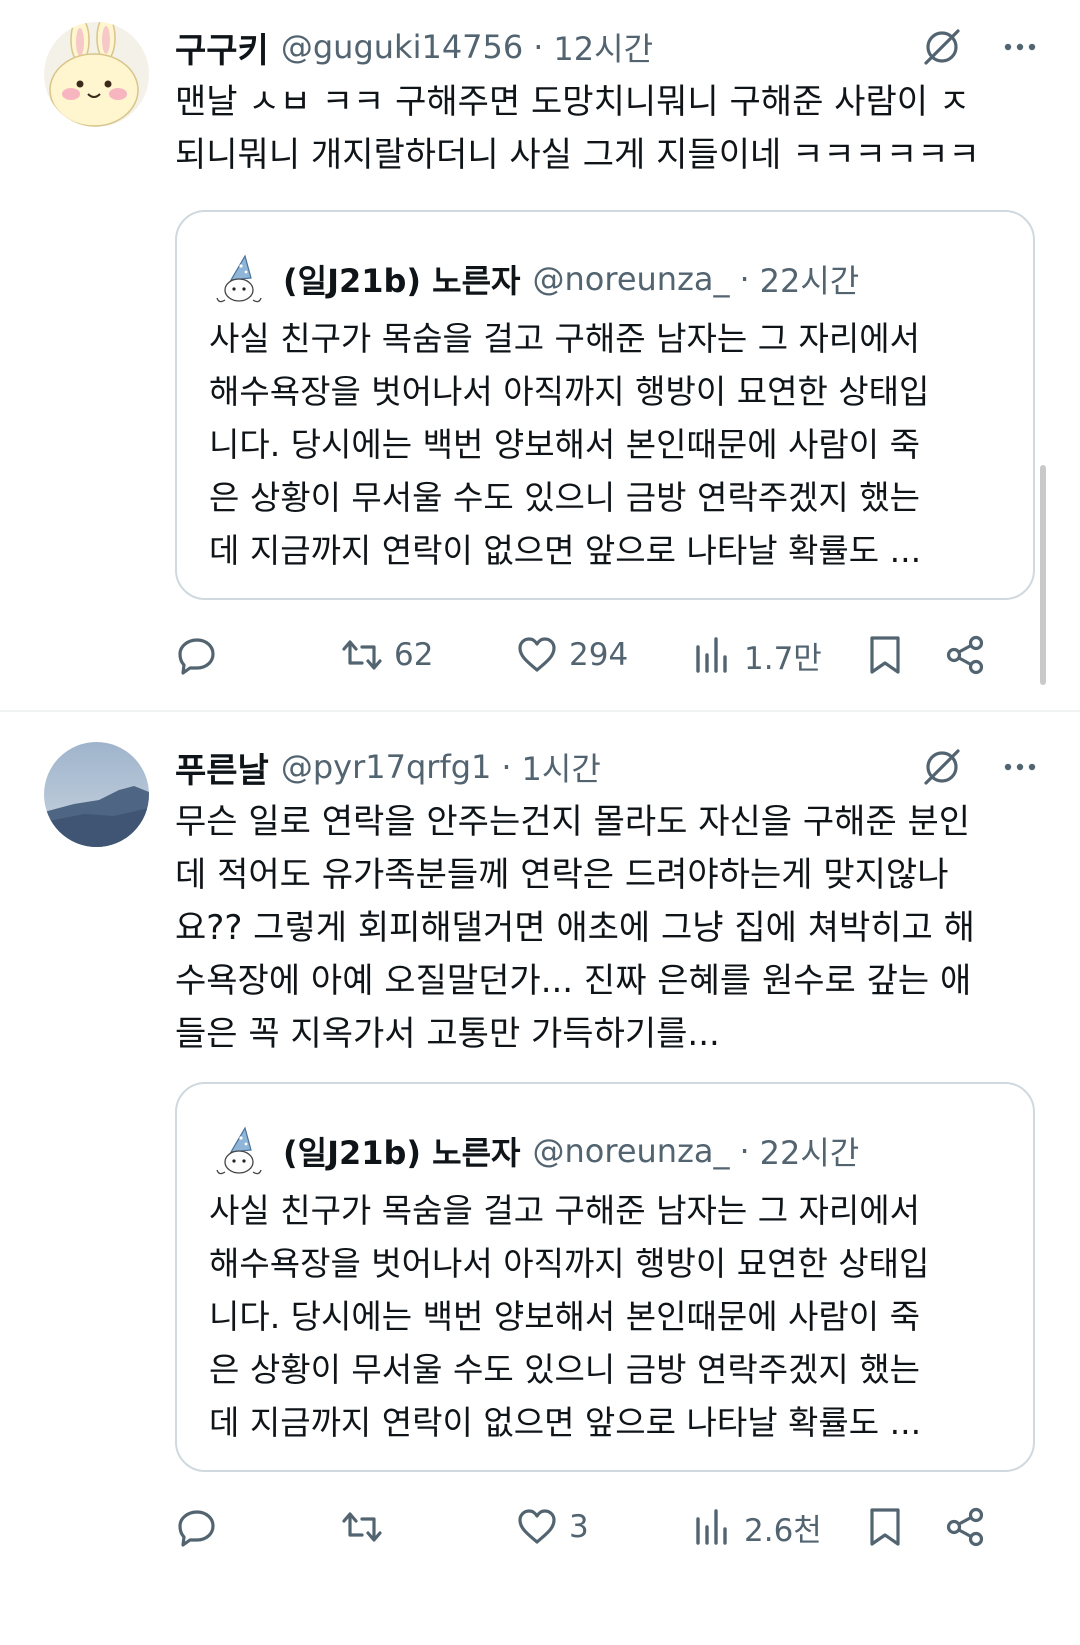  What do you see at coordinates (386, 767) in the screenshot?
I see `user-handle: @pyr17qrfg1` at bounding box center [386, 767].